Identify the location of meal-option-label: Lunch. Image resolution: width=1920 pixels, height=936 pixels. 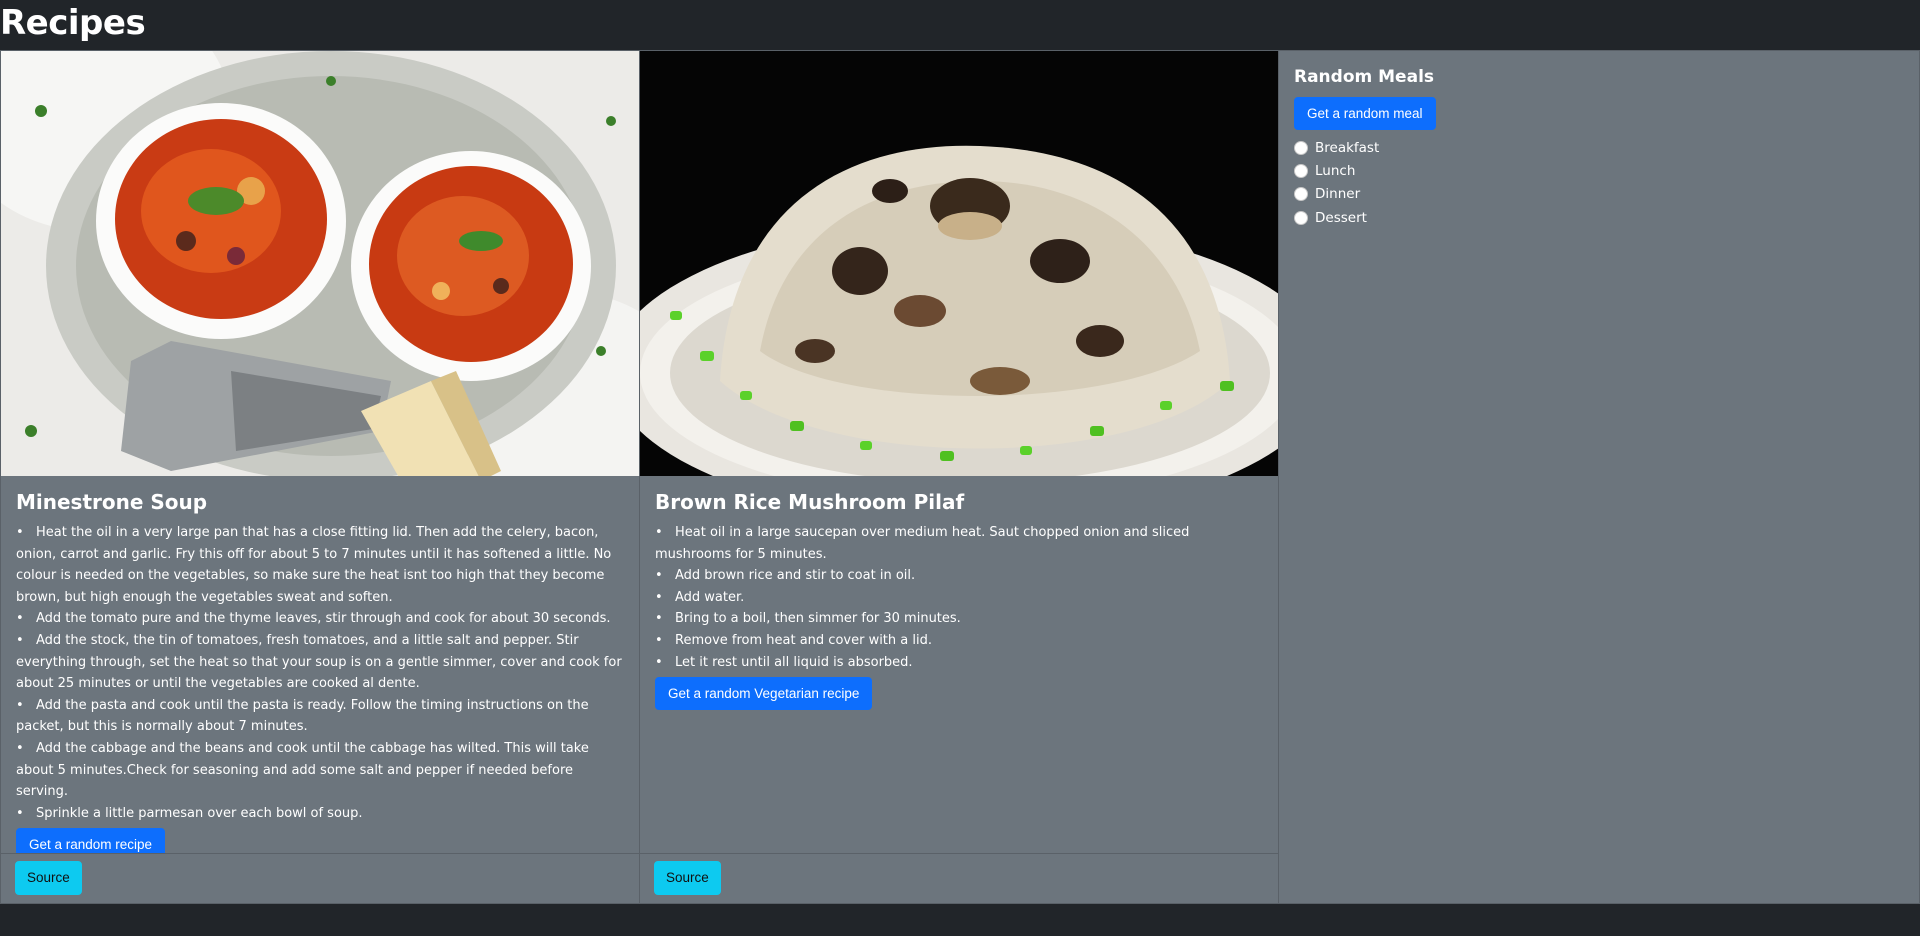
(1335, 171).